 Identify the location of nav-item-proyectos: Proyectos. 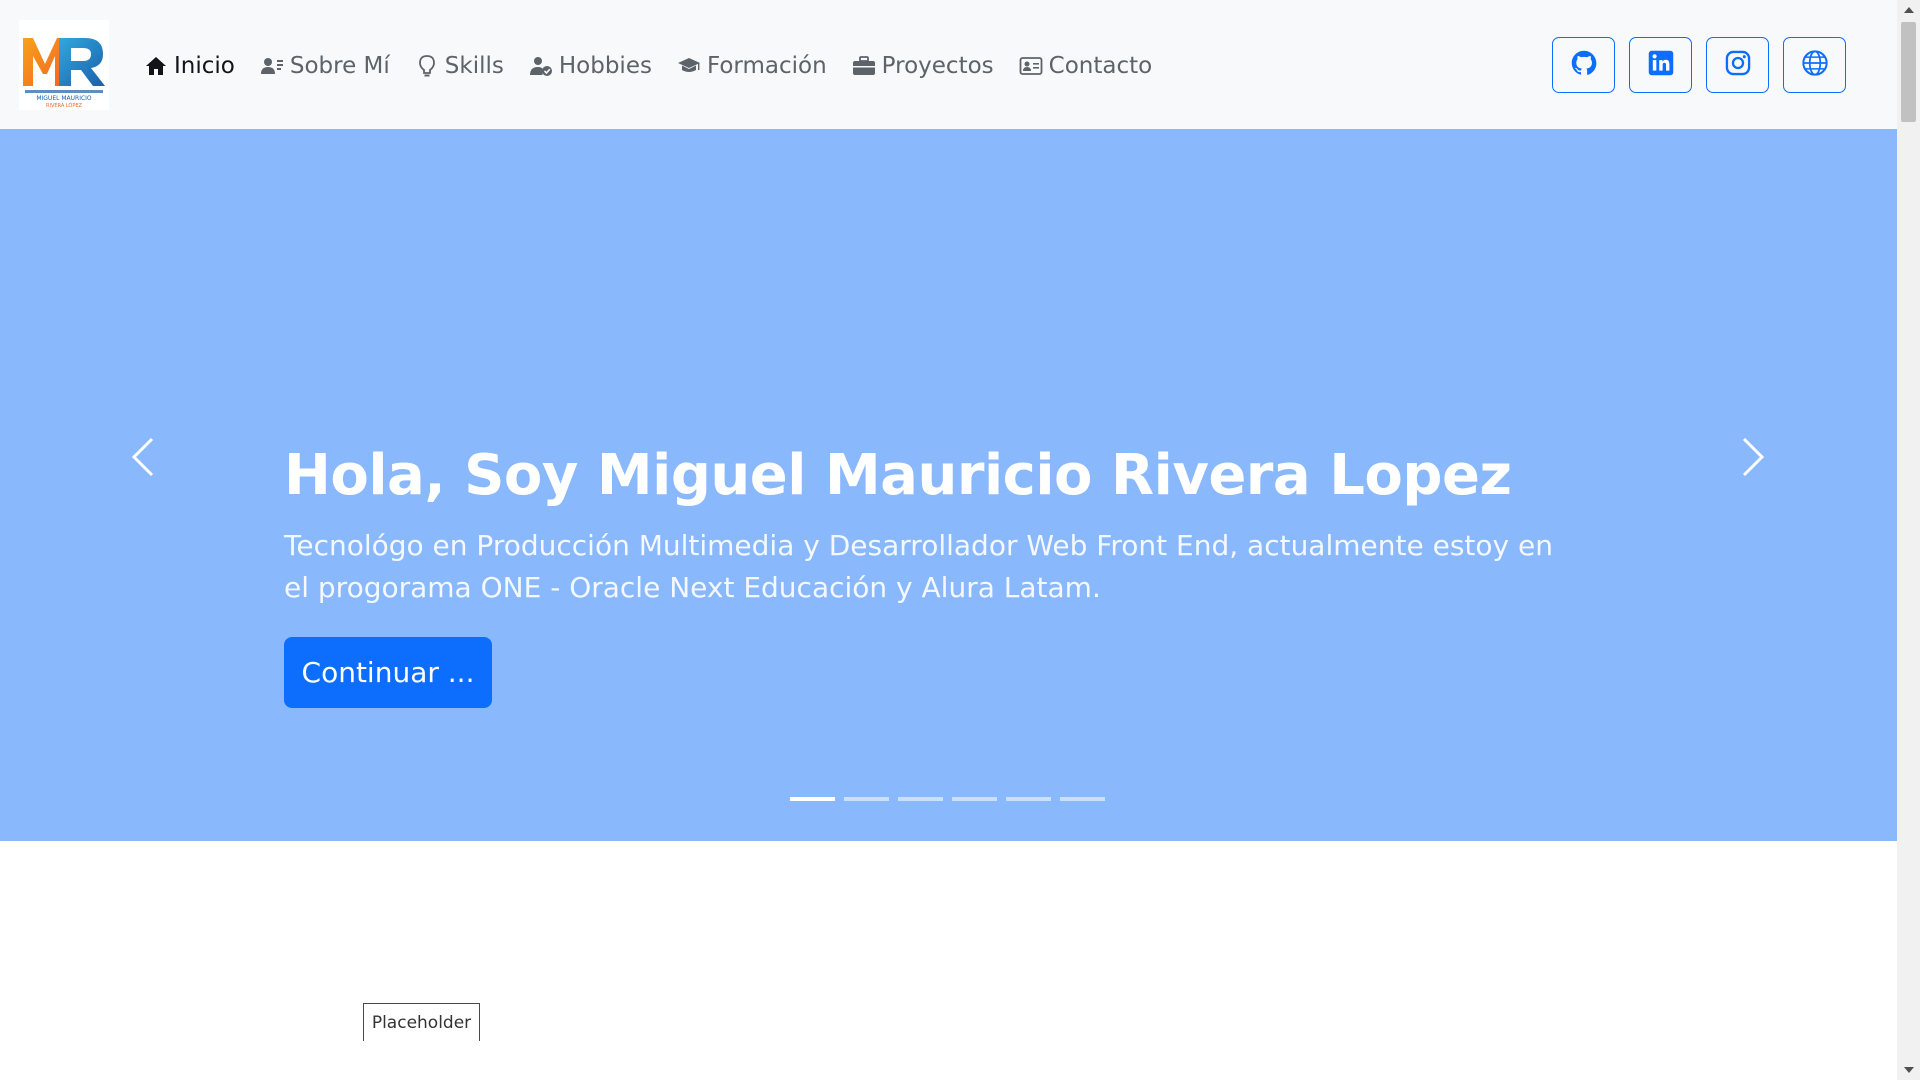
(922, 66).